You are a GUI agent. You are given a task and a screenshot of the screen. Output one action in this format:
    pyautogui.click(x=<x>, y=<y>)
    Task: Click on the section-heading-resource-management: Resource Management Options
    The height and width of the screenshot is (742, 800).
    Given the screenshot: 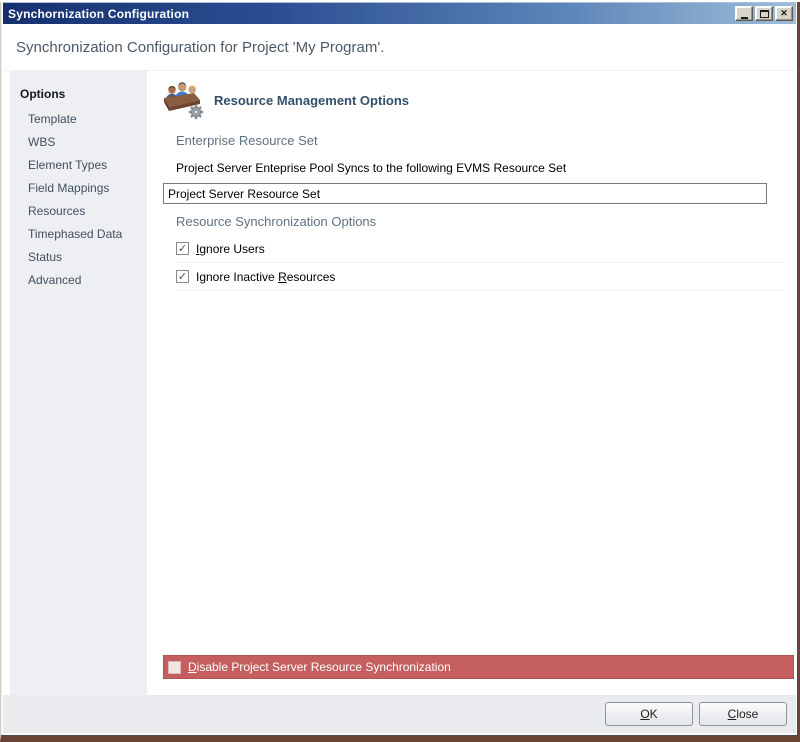 What is the action you would take?
    pyautogui.click(x=312, y=100)
    